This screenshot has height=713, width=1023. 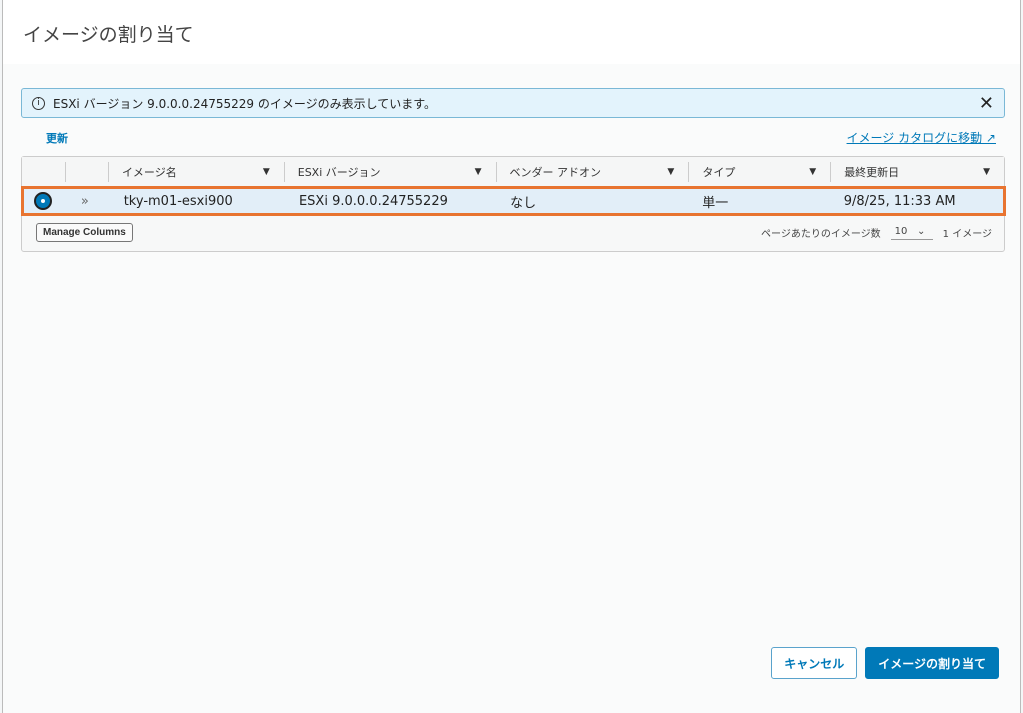 I want to click on per-page-label: ページあたりのイメージ数, so click(x=821, y=234).